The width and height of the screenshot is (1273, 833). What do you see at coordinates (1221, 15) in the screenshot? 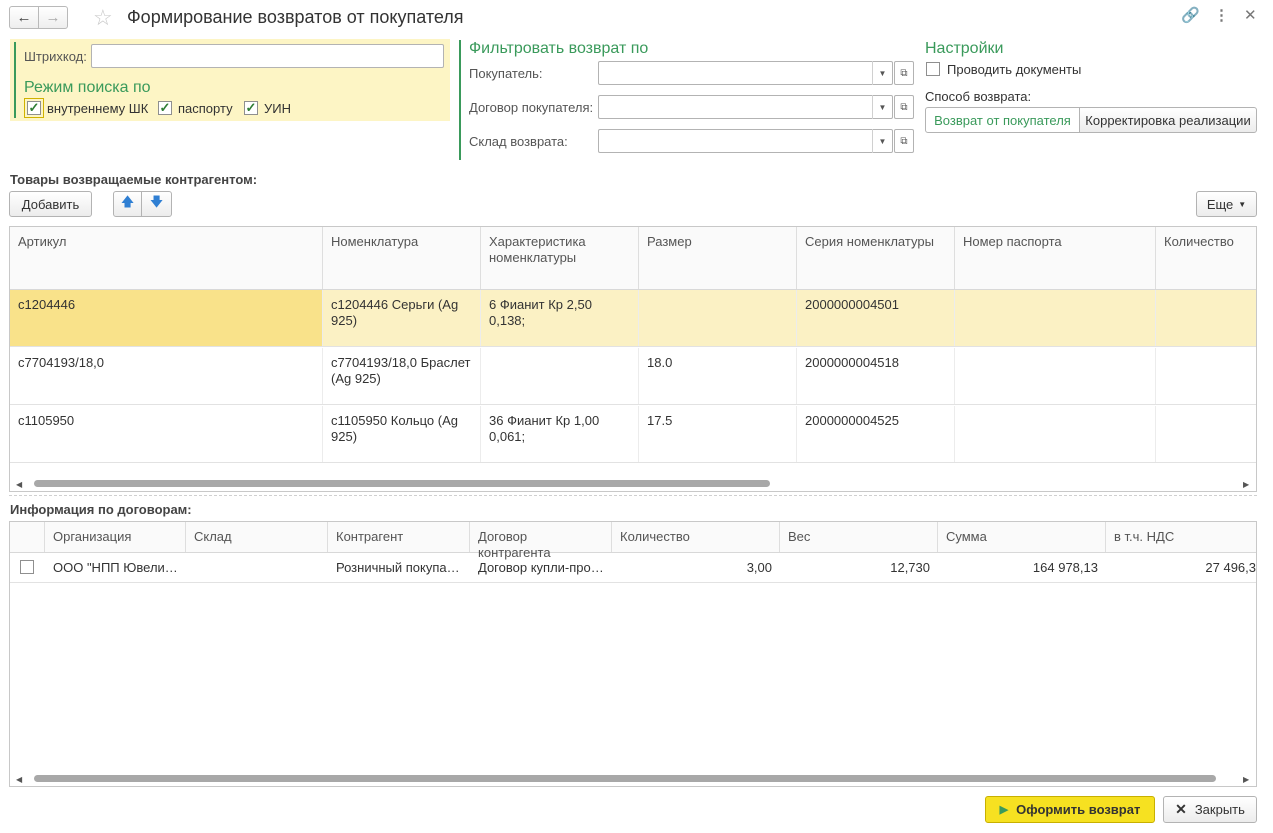
I see `more-menu-icon: ⋮` at bounding box center [1221, 15].